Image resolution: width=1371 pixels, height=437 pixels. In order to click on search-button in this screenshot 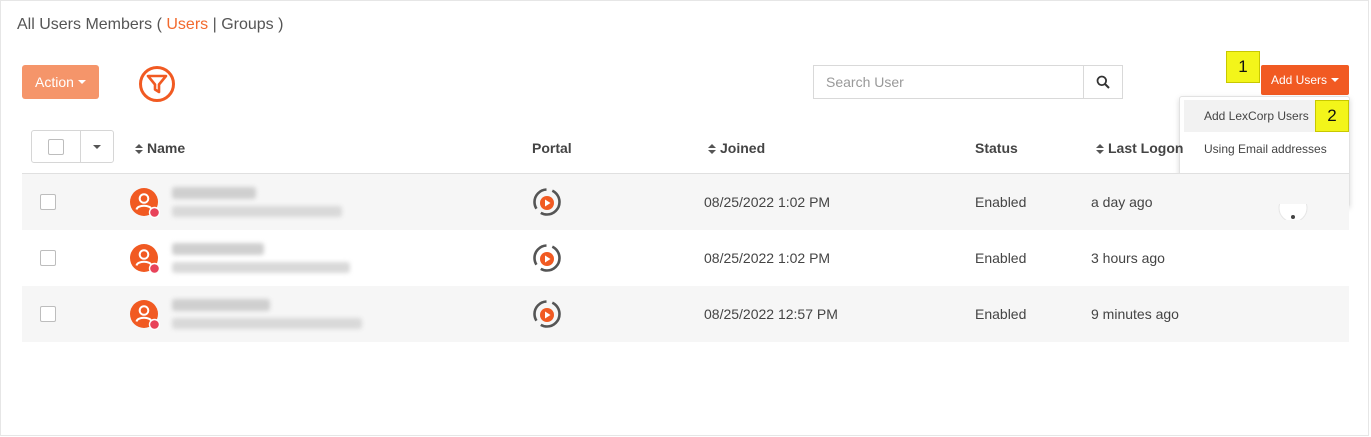, I will do `click(1102, 82)`.